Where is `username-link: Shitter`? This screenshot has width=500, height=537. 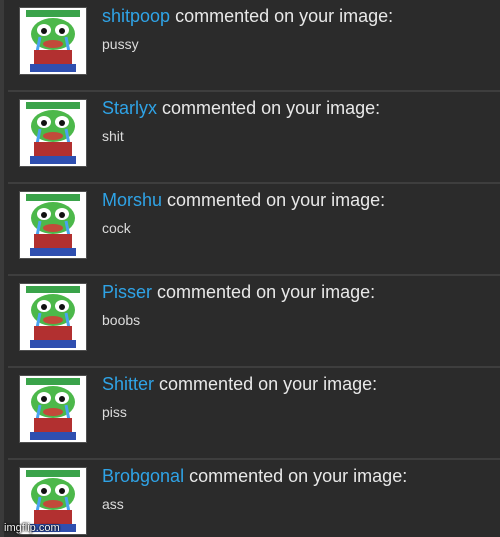
username-link: Shitter is located at coordinates (128, 384).